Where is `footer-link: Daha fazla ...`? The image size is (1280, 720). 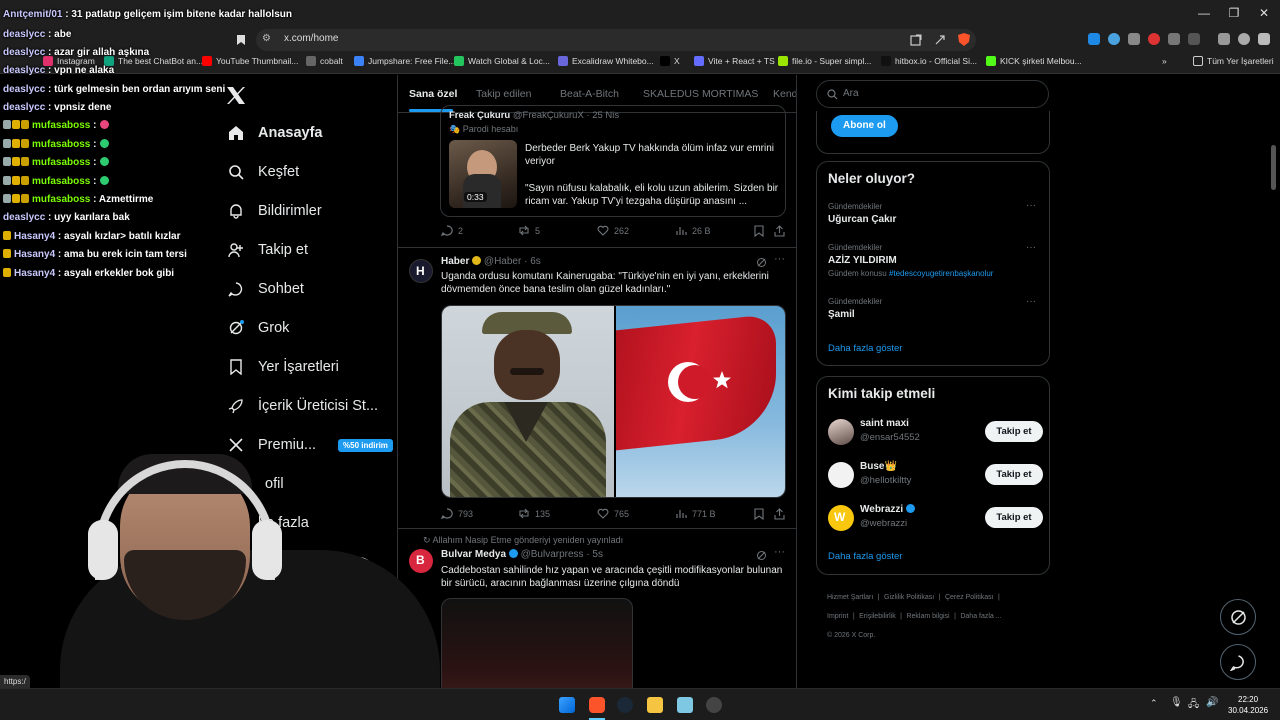 footer-link: Daha fazla ... is located at coordinates (980, 616).